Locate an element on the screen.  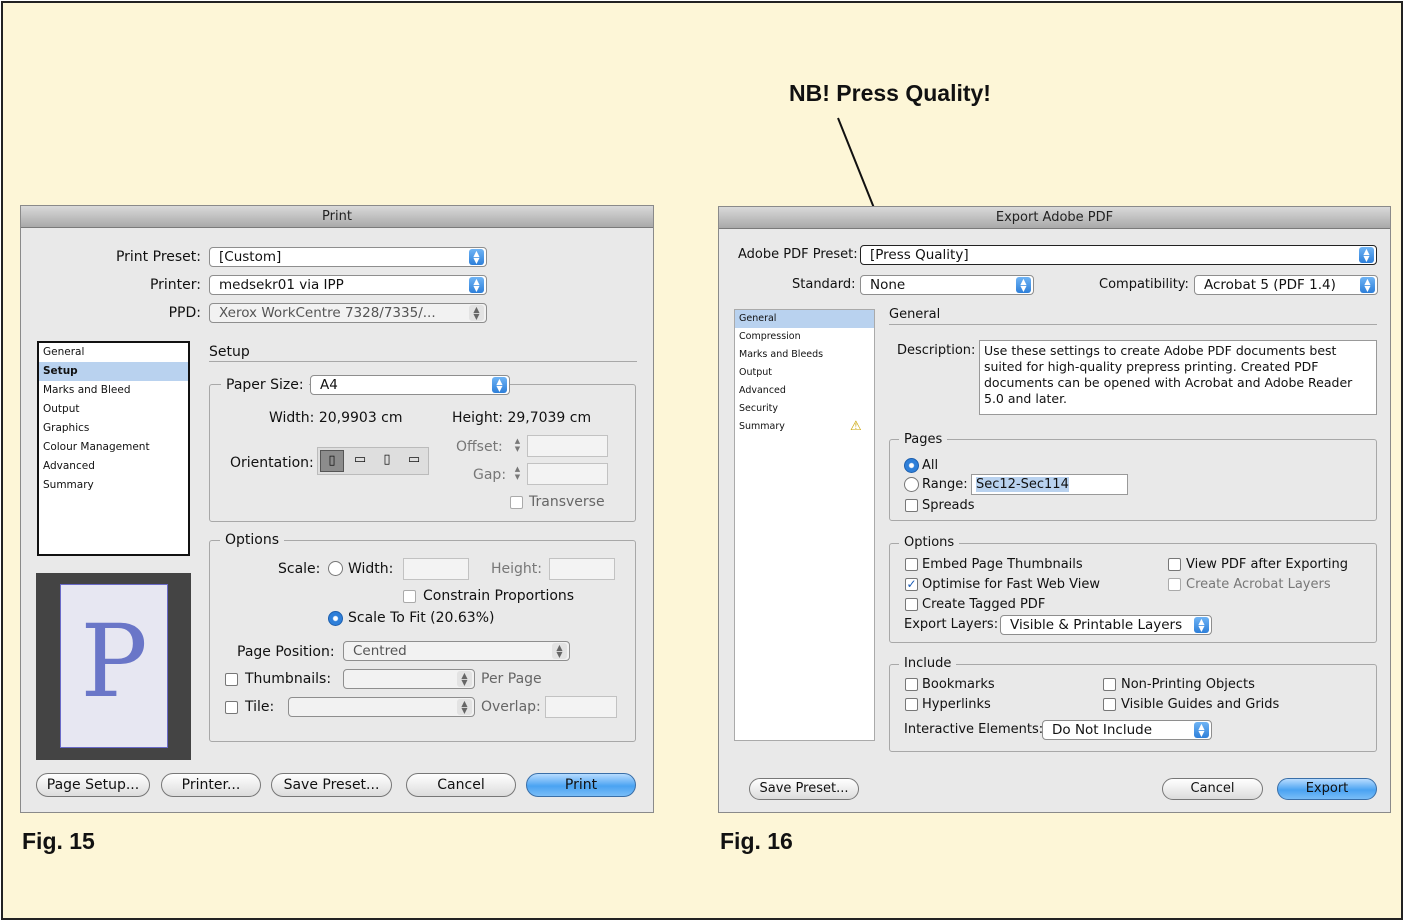
scale-height-field is located at coordinates (582, 569).